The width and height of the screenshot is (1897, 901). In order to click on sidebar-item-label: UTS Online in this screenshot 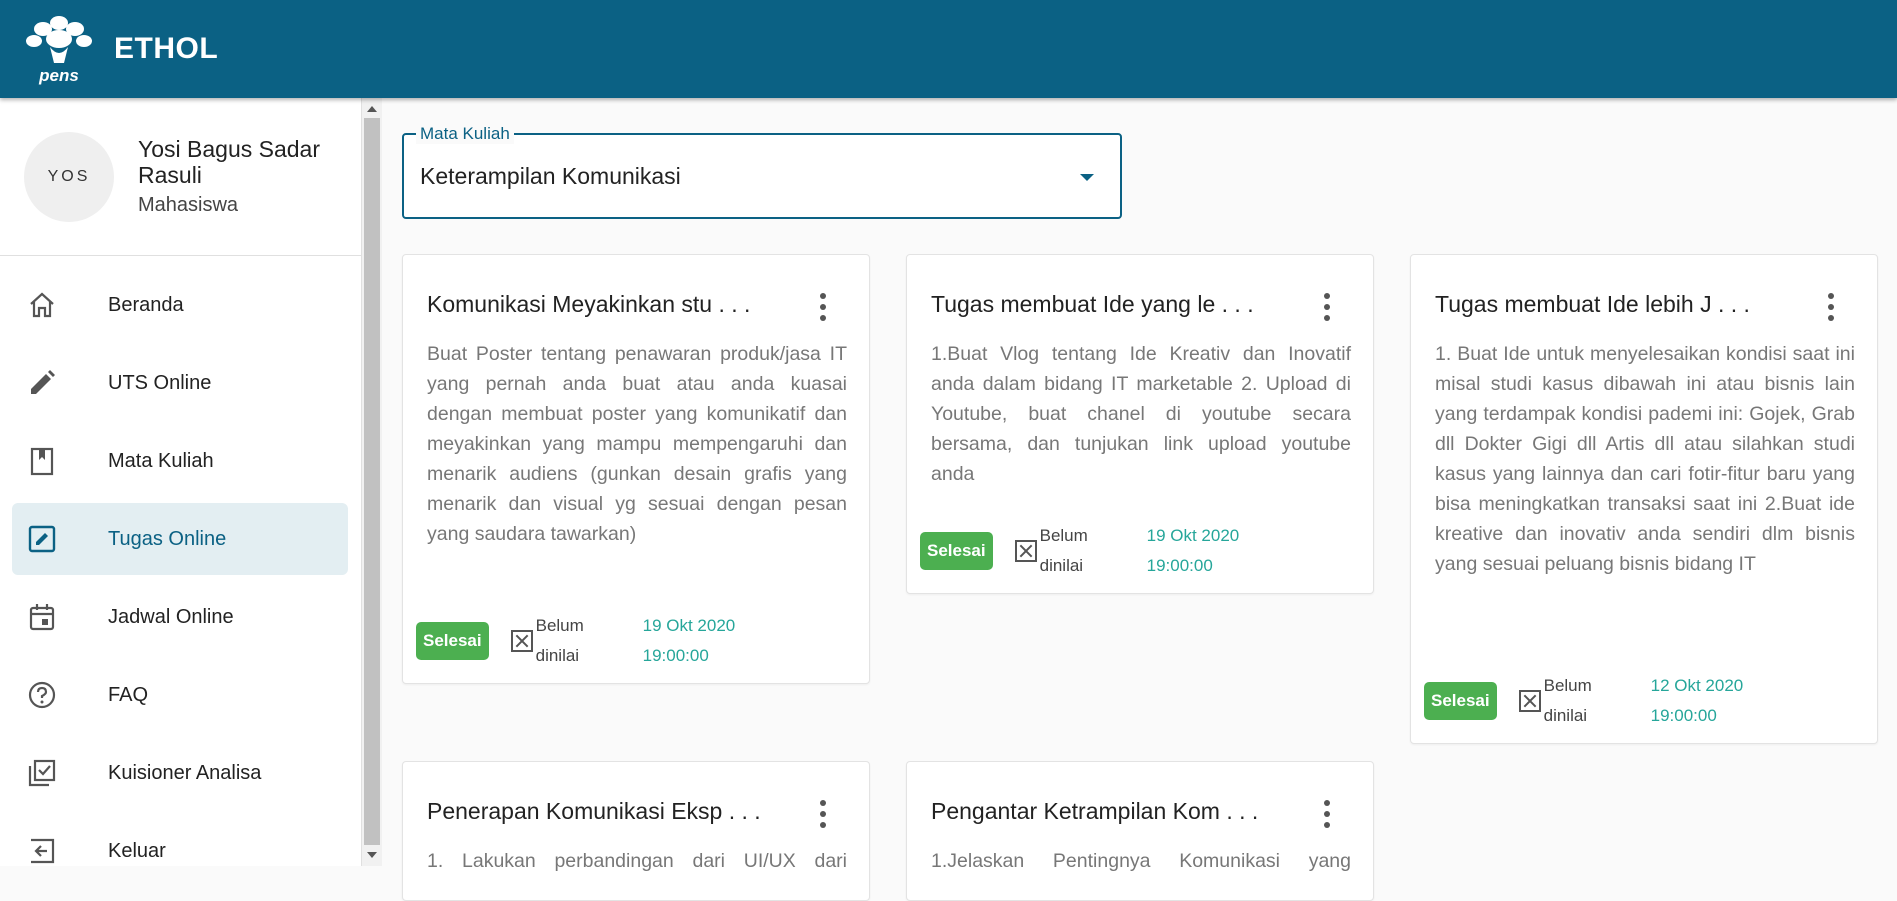, I will do `click(160, 382)`.